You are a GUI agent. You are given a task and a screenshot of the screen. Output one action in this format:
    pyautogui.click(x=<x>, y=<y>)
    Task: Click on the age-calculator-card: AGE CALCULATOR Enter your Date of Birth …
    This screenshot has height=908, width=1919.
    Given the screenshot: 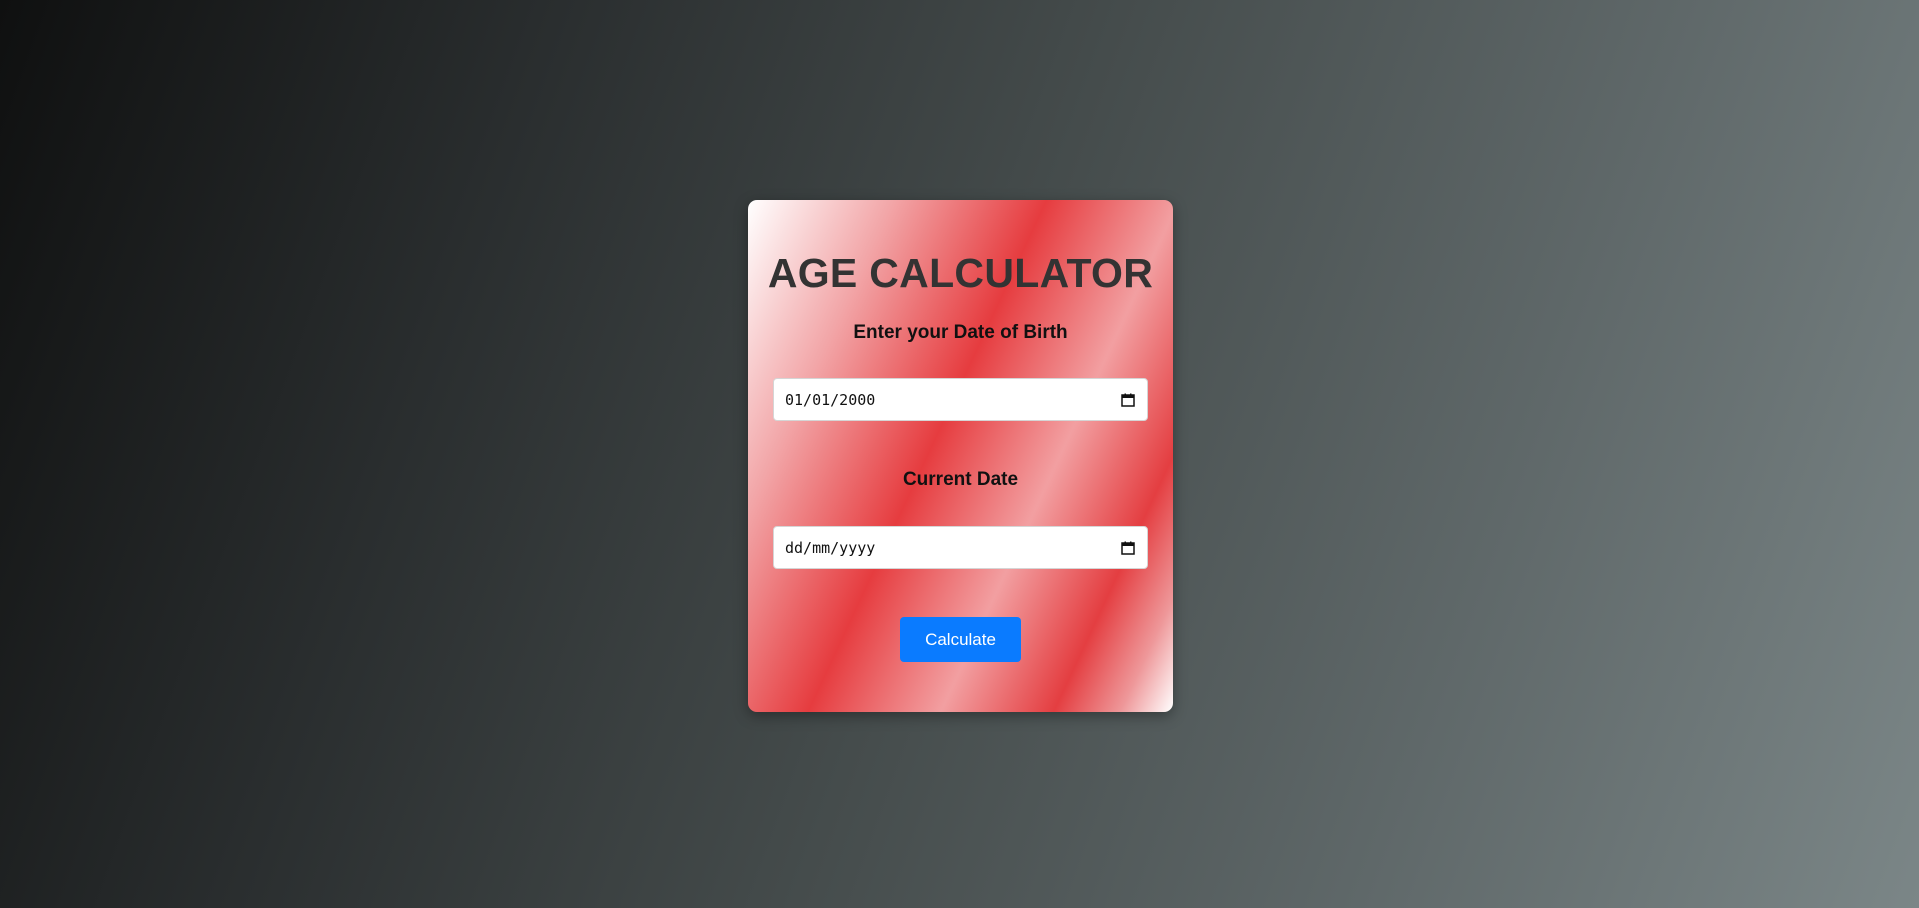 What is the action you would take?
    pyautogui.click(x=960, y=456)
    